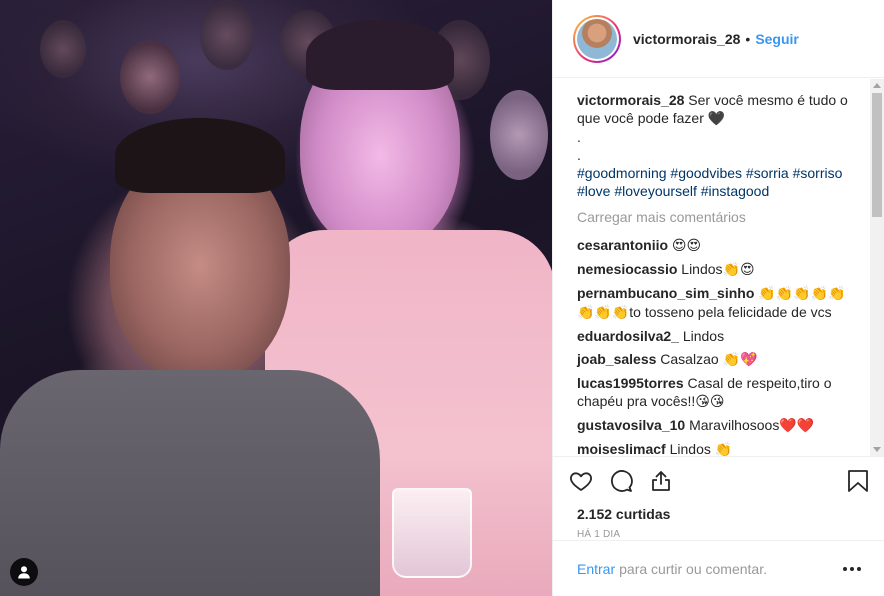 This screenshot has height=596, width=884. I want to click on avatar, so click(597, 38).